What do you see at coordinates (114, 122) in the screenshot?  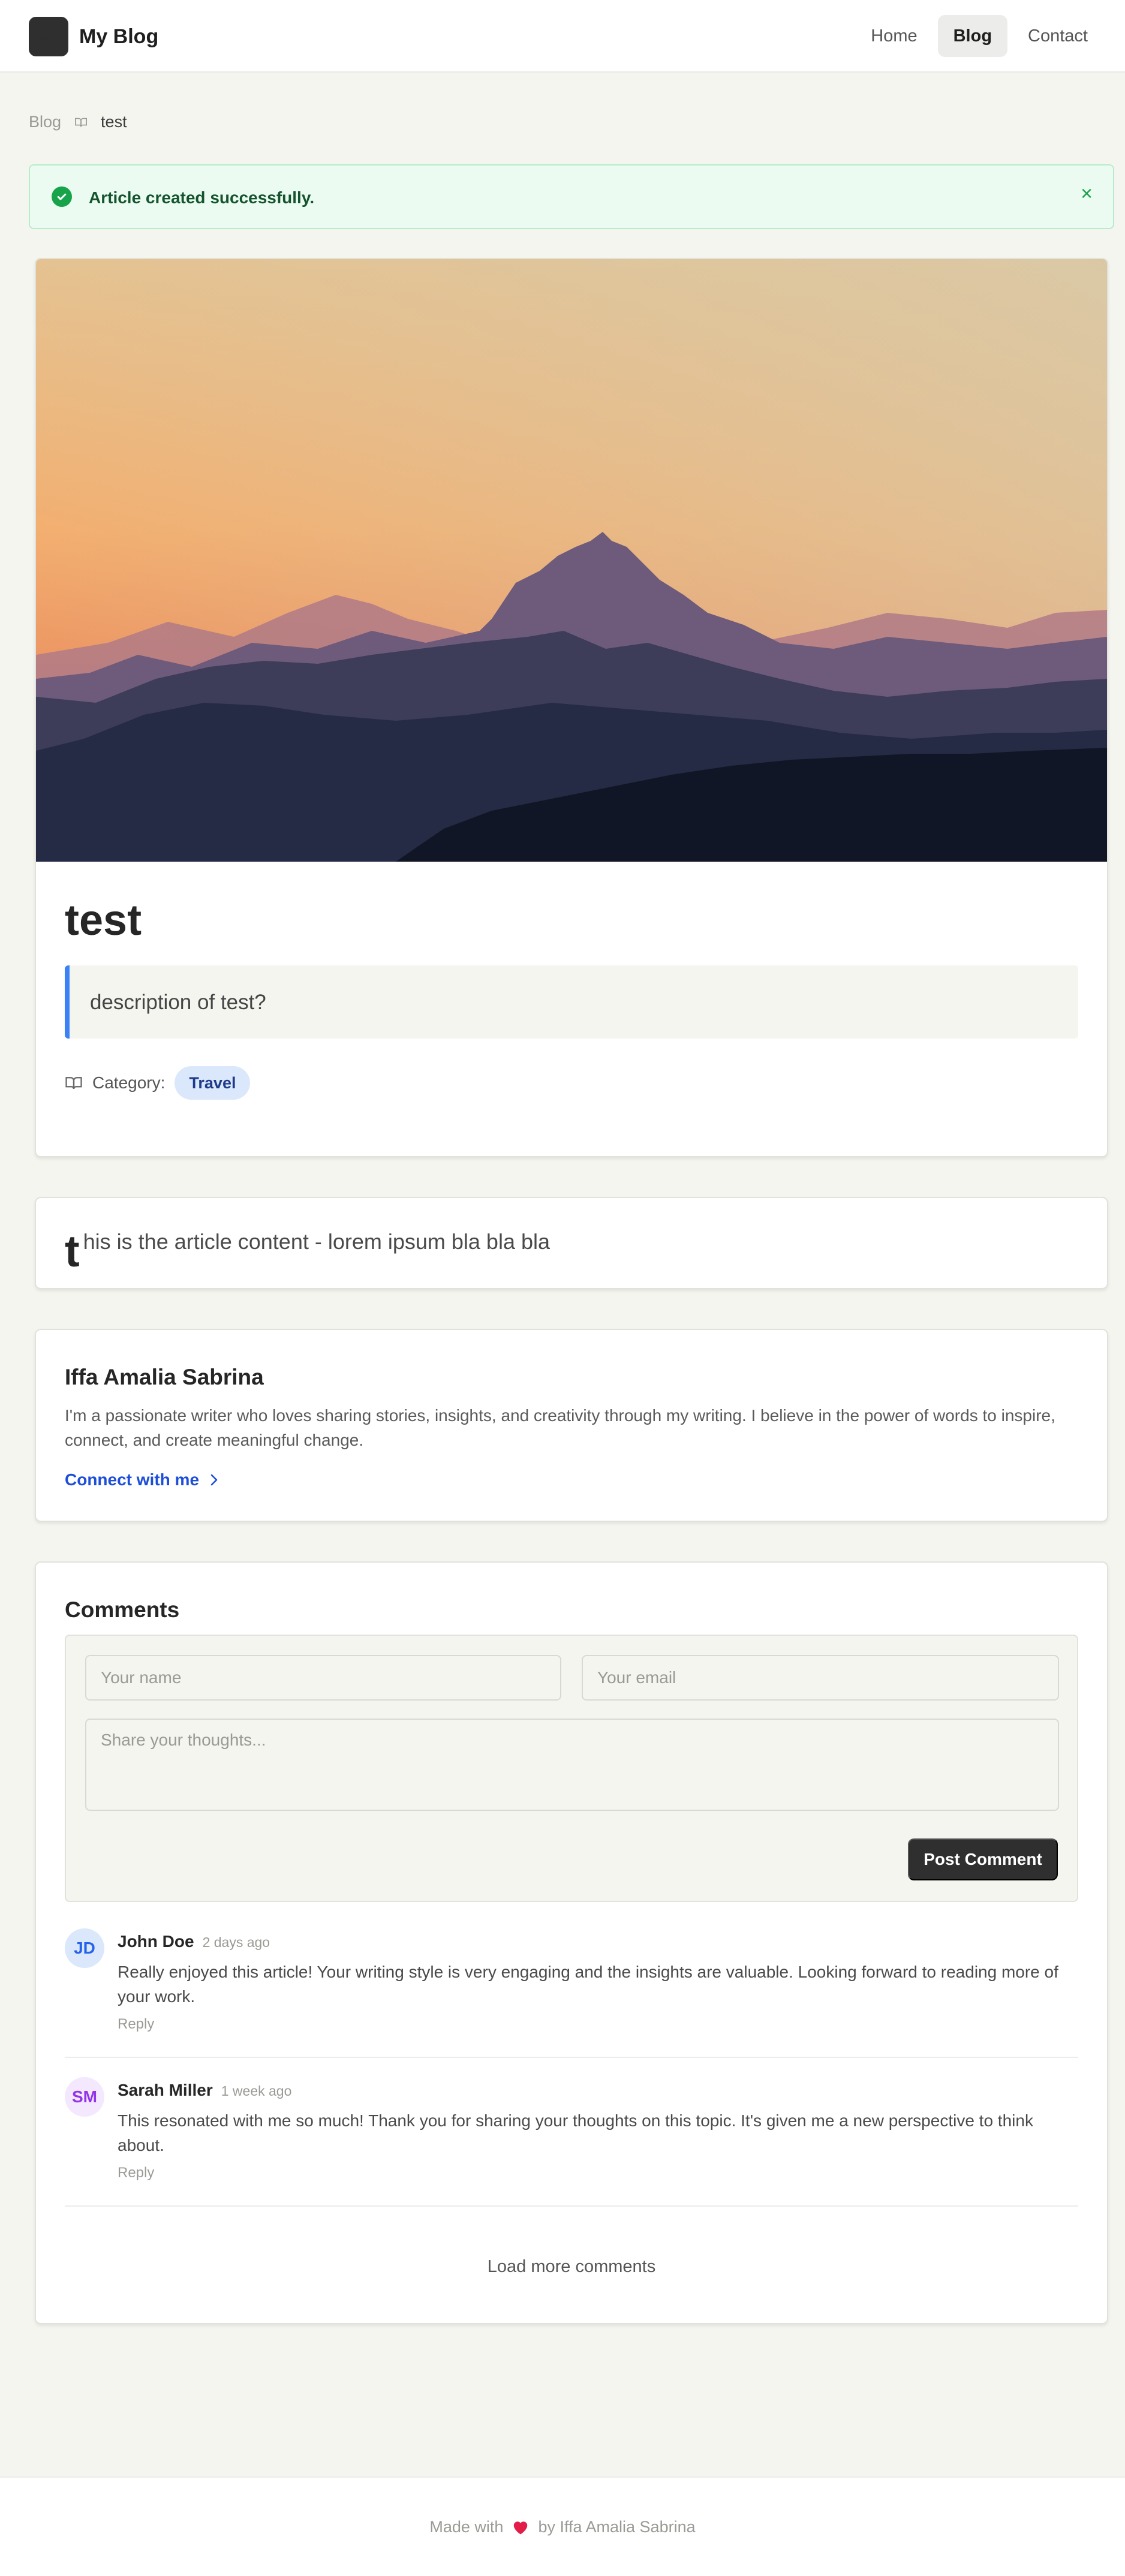 I see `breadcrumb-current: test` at bounding box center [114, 122].